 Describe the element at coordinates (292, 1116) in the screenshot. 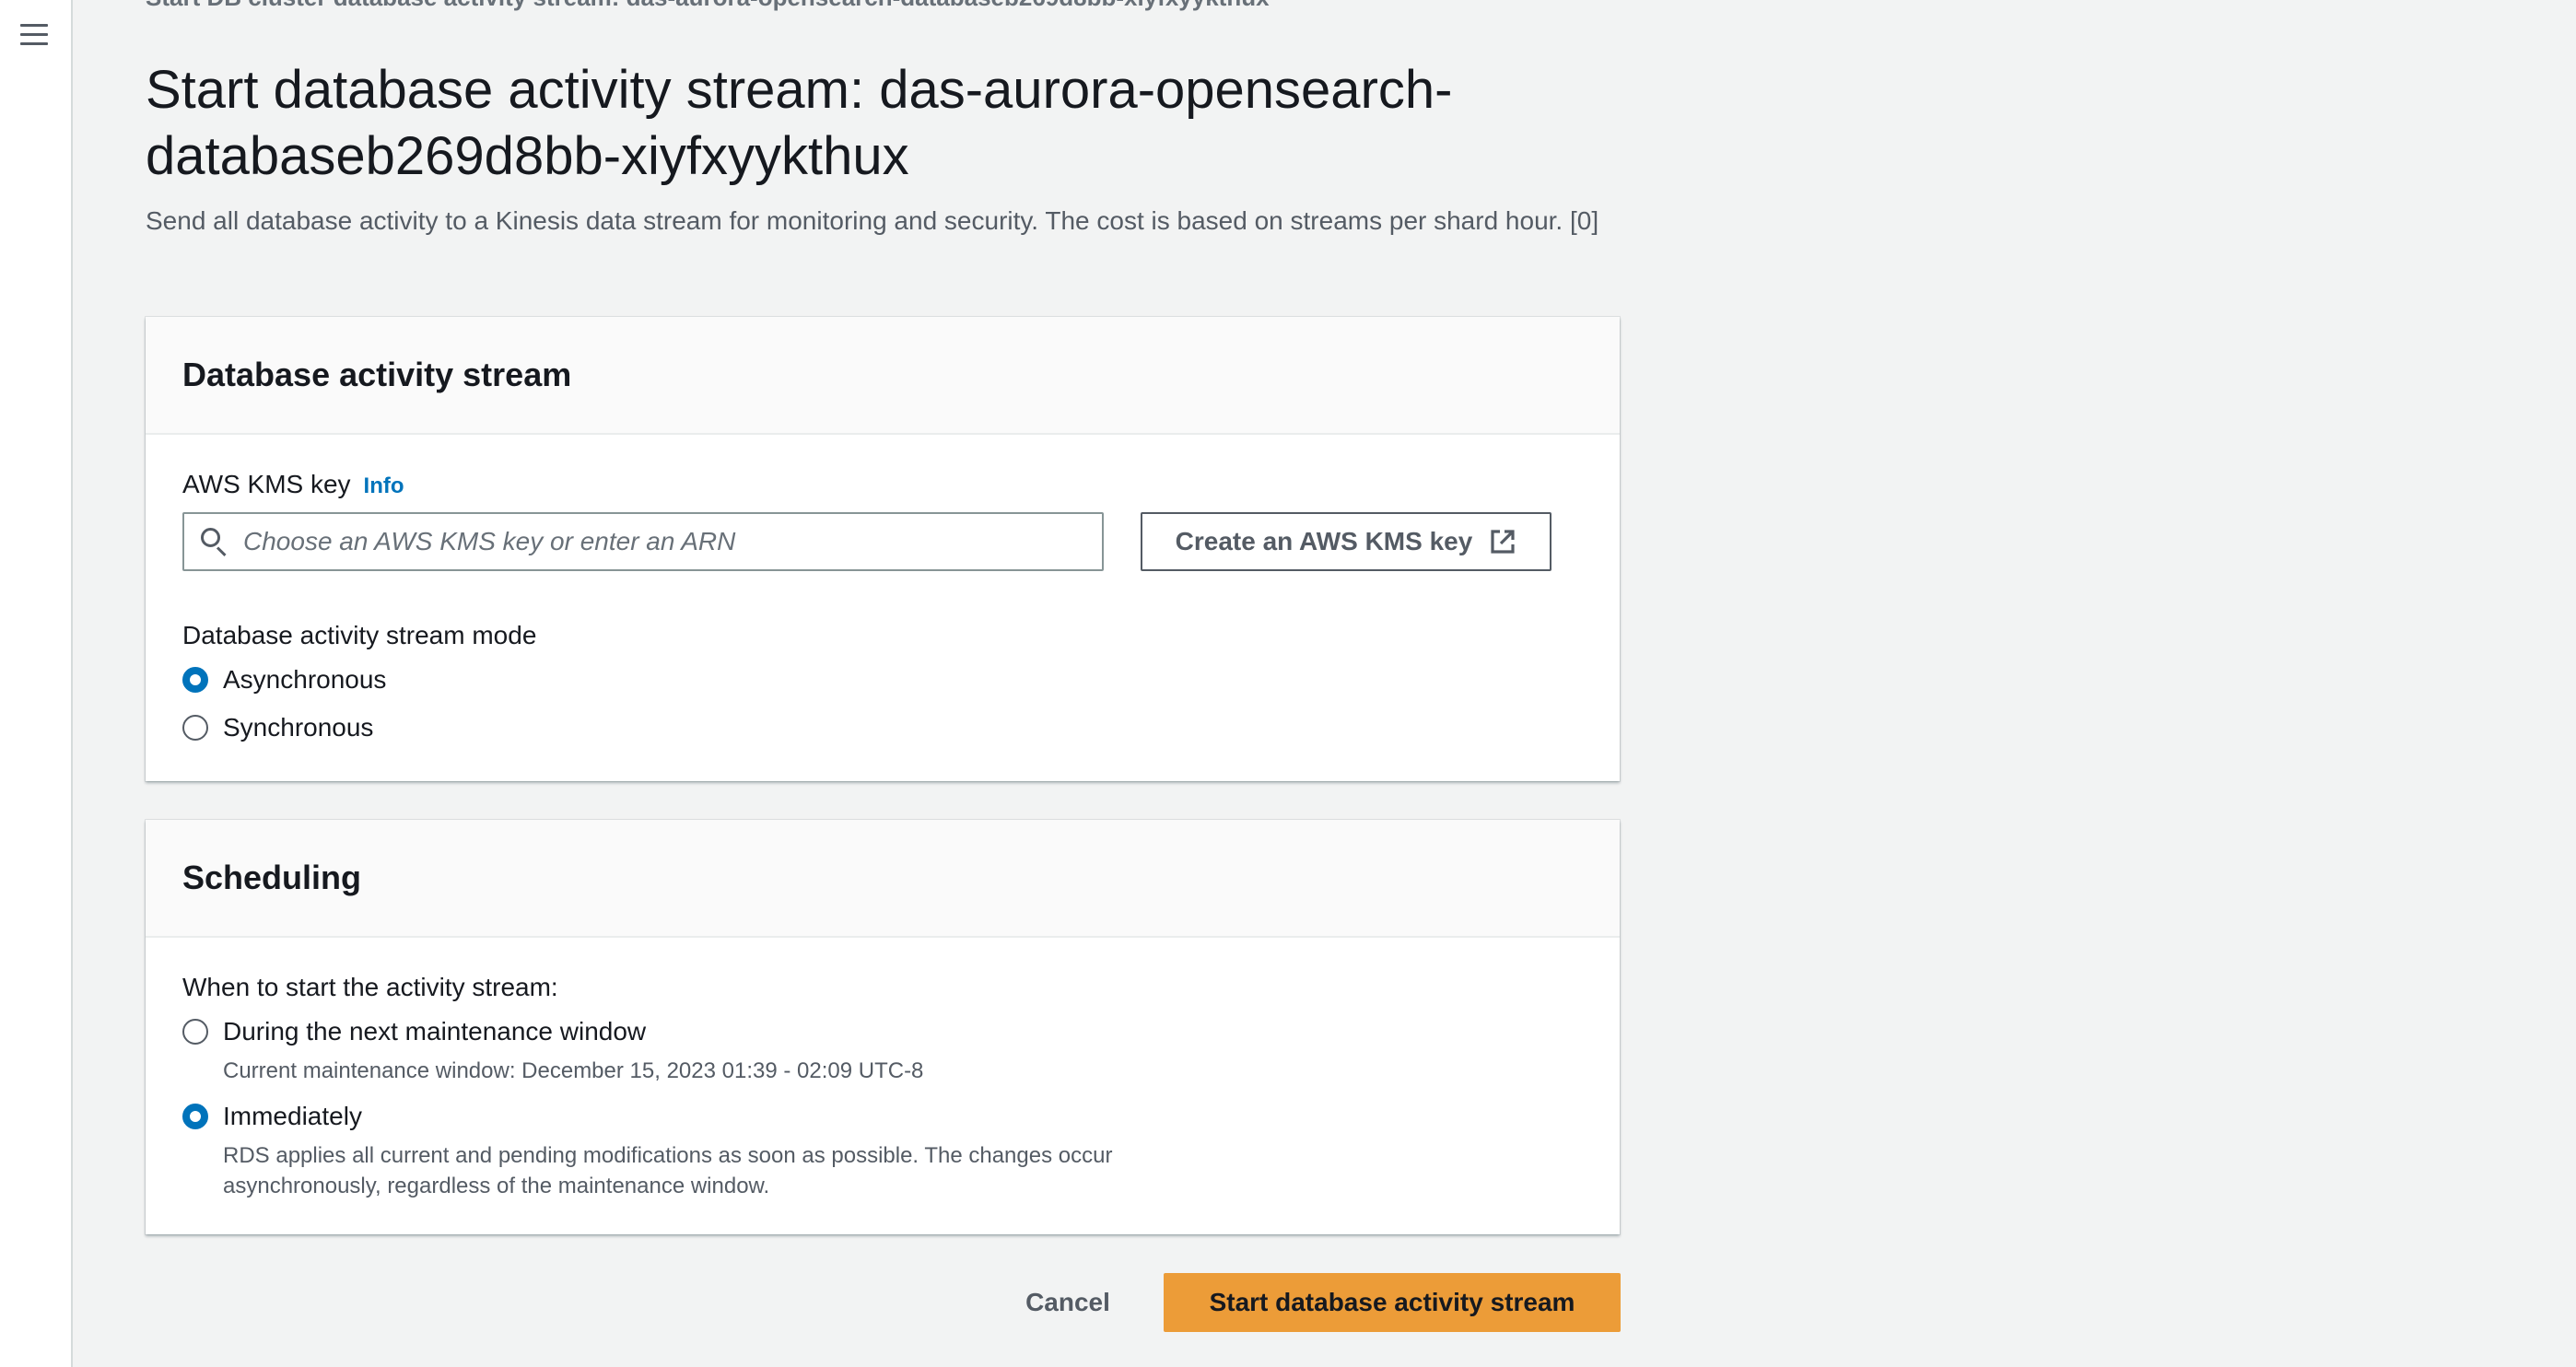

I see `radio-label: Immediately` at that location.